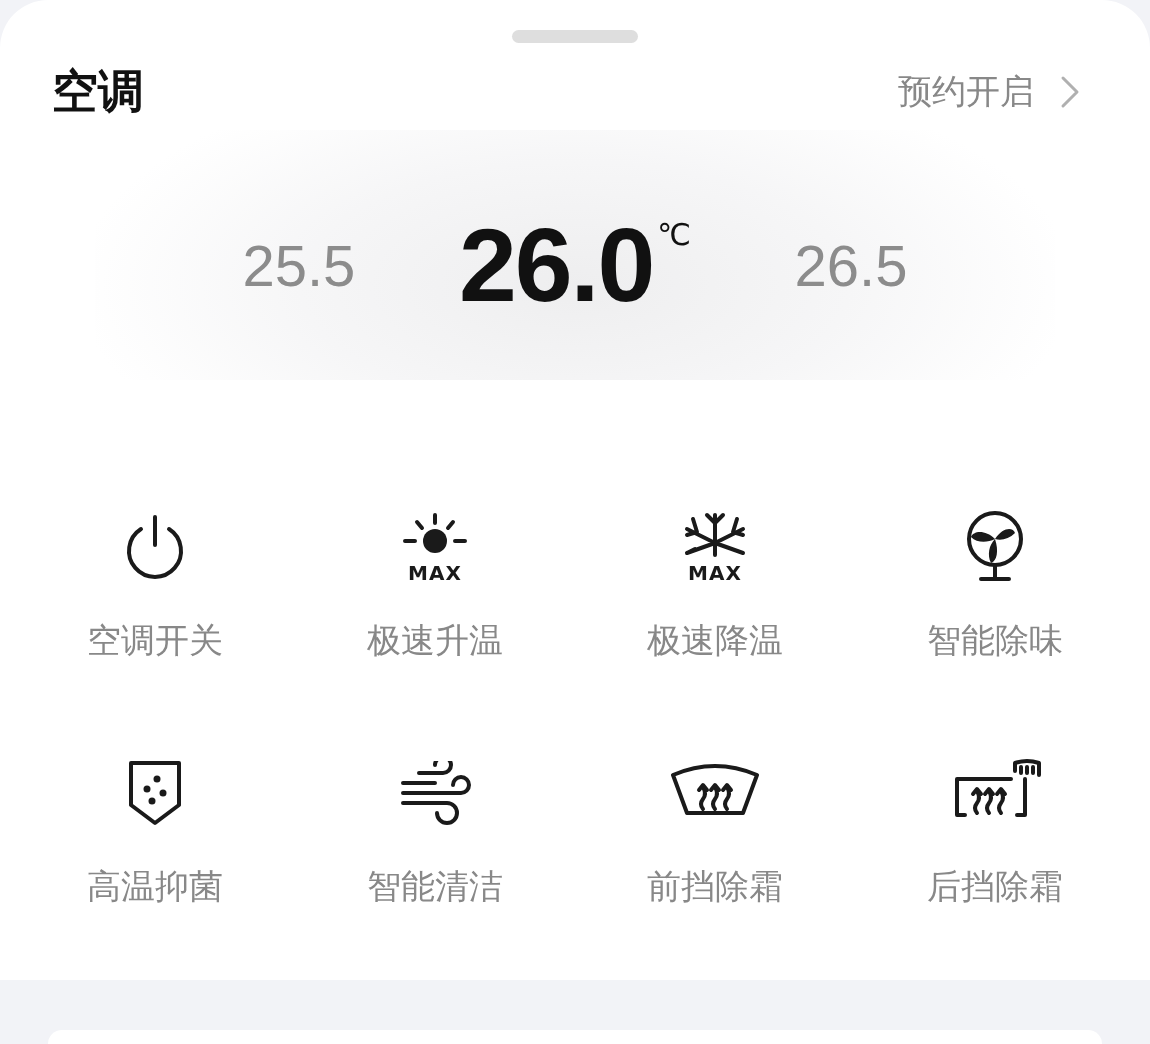  What do you see at coordinates (995, 887) in the screenshot?
I see `function-label: 后挡除霜` at bounding box center [995, 887].